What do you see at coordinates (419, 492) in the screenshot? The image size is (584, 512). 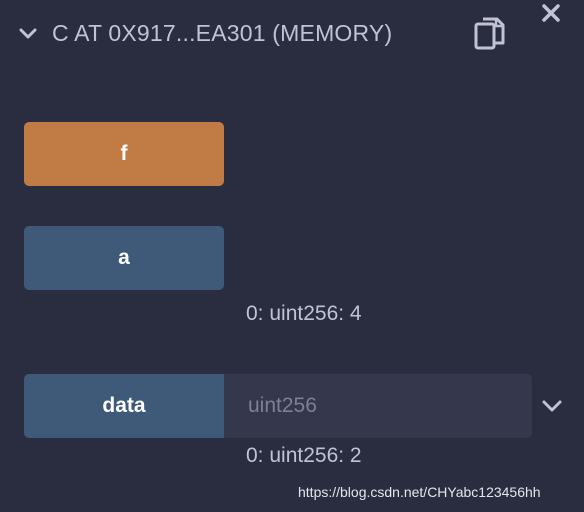 I see `watermark: https://blog.csdn.net/CHYabc123456hh` at bounding box center [419, 492].